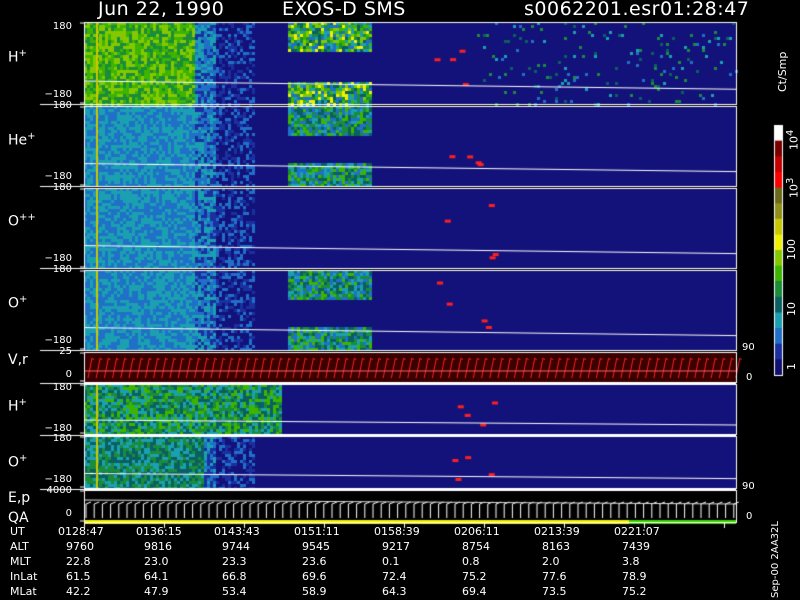  Describe the element at coordinates (237, 531) in the screenshot. I see `row-value: 0143:43` at that location.